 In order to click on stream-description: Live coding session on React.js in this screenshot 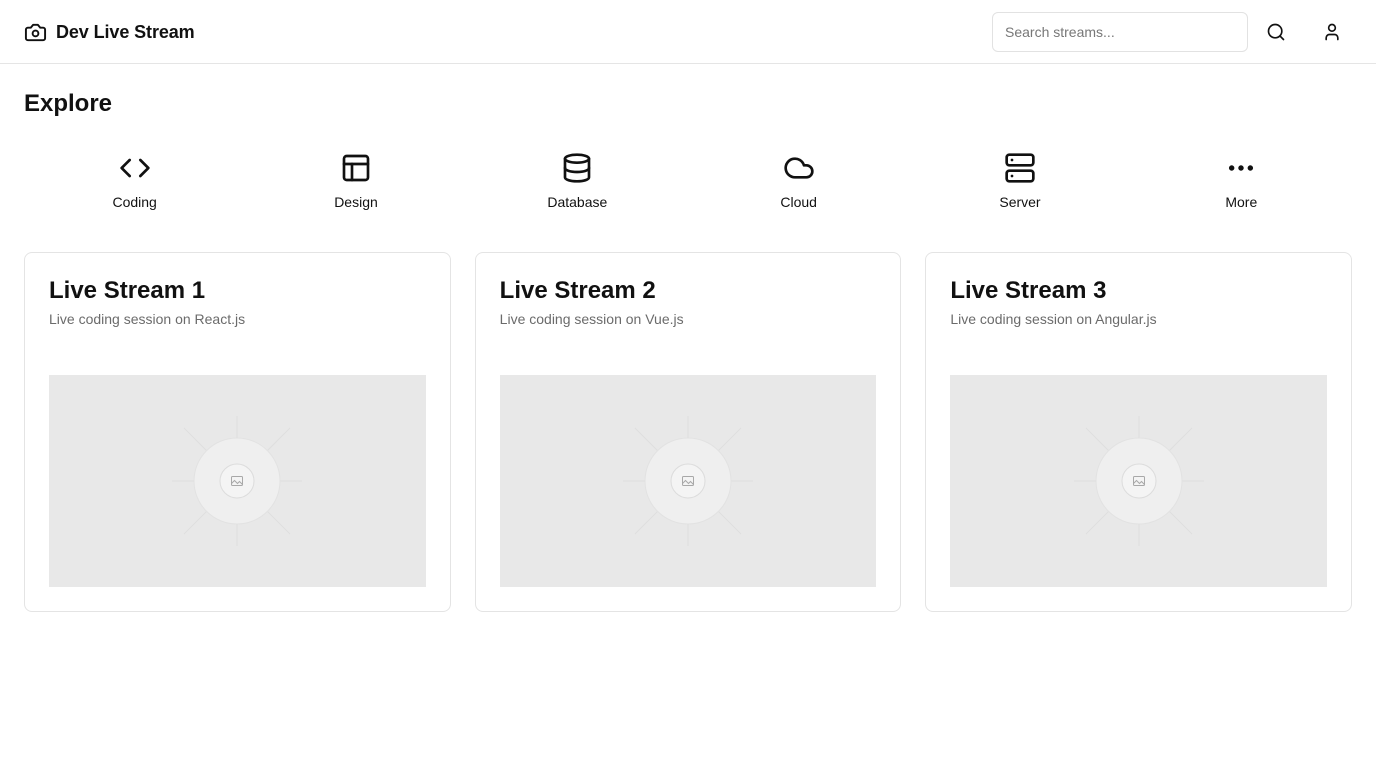, I will do `click(147, 319)`.